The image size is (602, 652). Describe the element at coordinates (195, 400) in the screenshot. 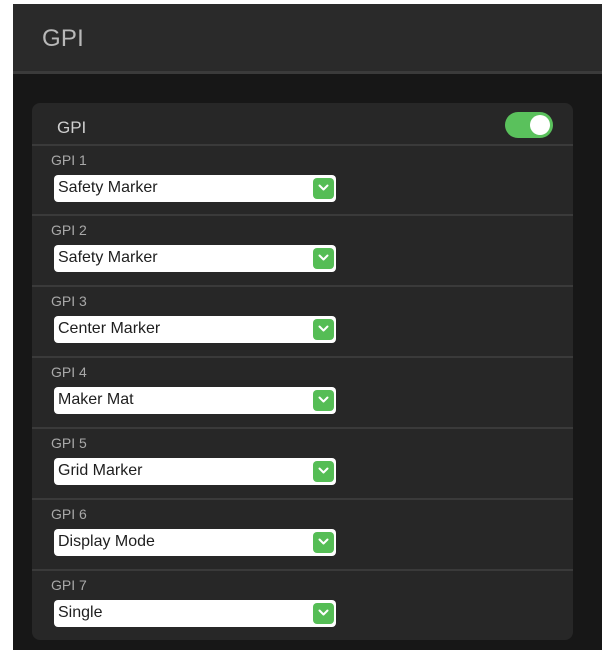

I see `gpi-4-select: Maker Mat` at that location.